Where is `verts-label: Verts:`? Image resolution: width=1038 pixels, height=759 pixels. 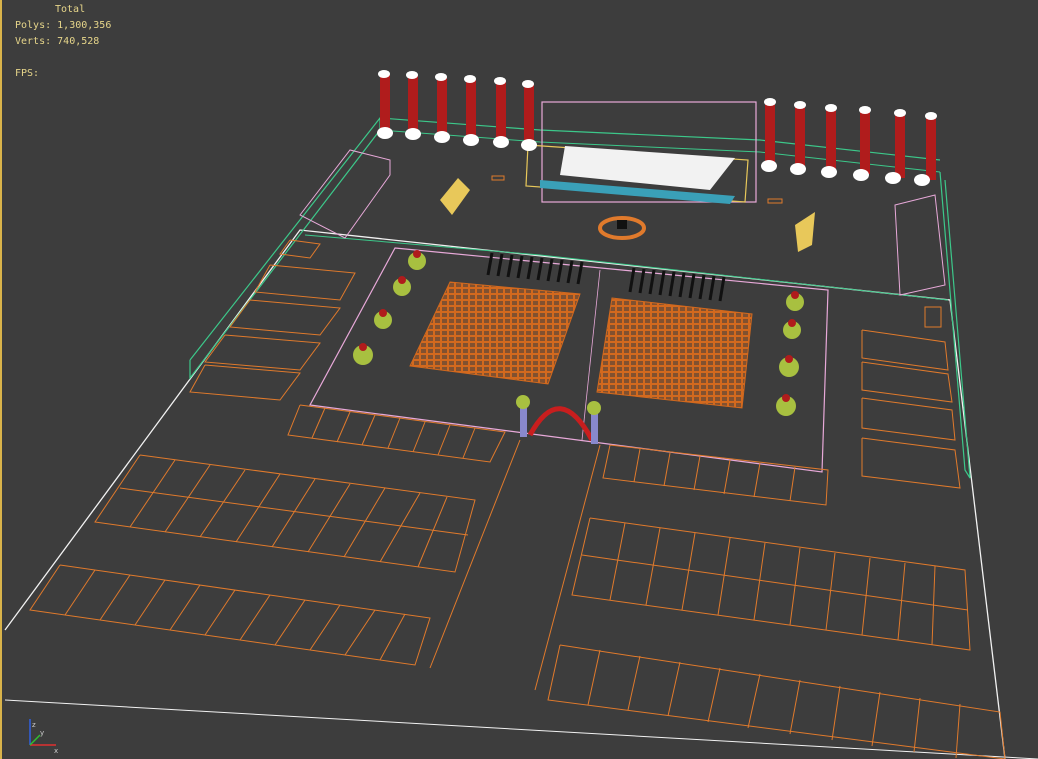
verts-label: Verts: is located at coordinates (33, 41).